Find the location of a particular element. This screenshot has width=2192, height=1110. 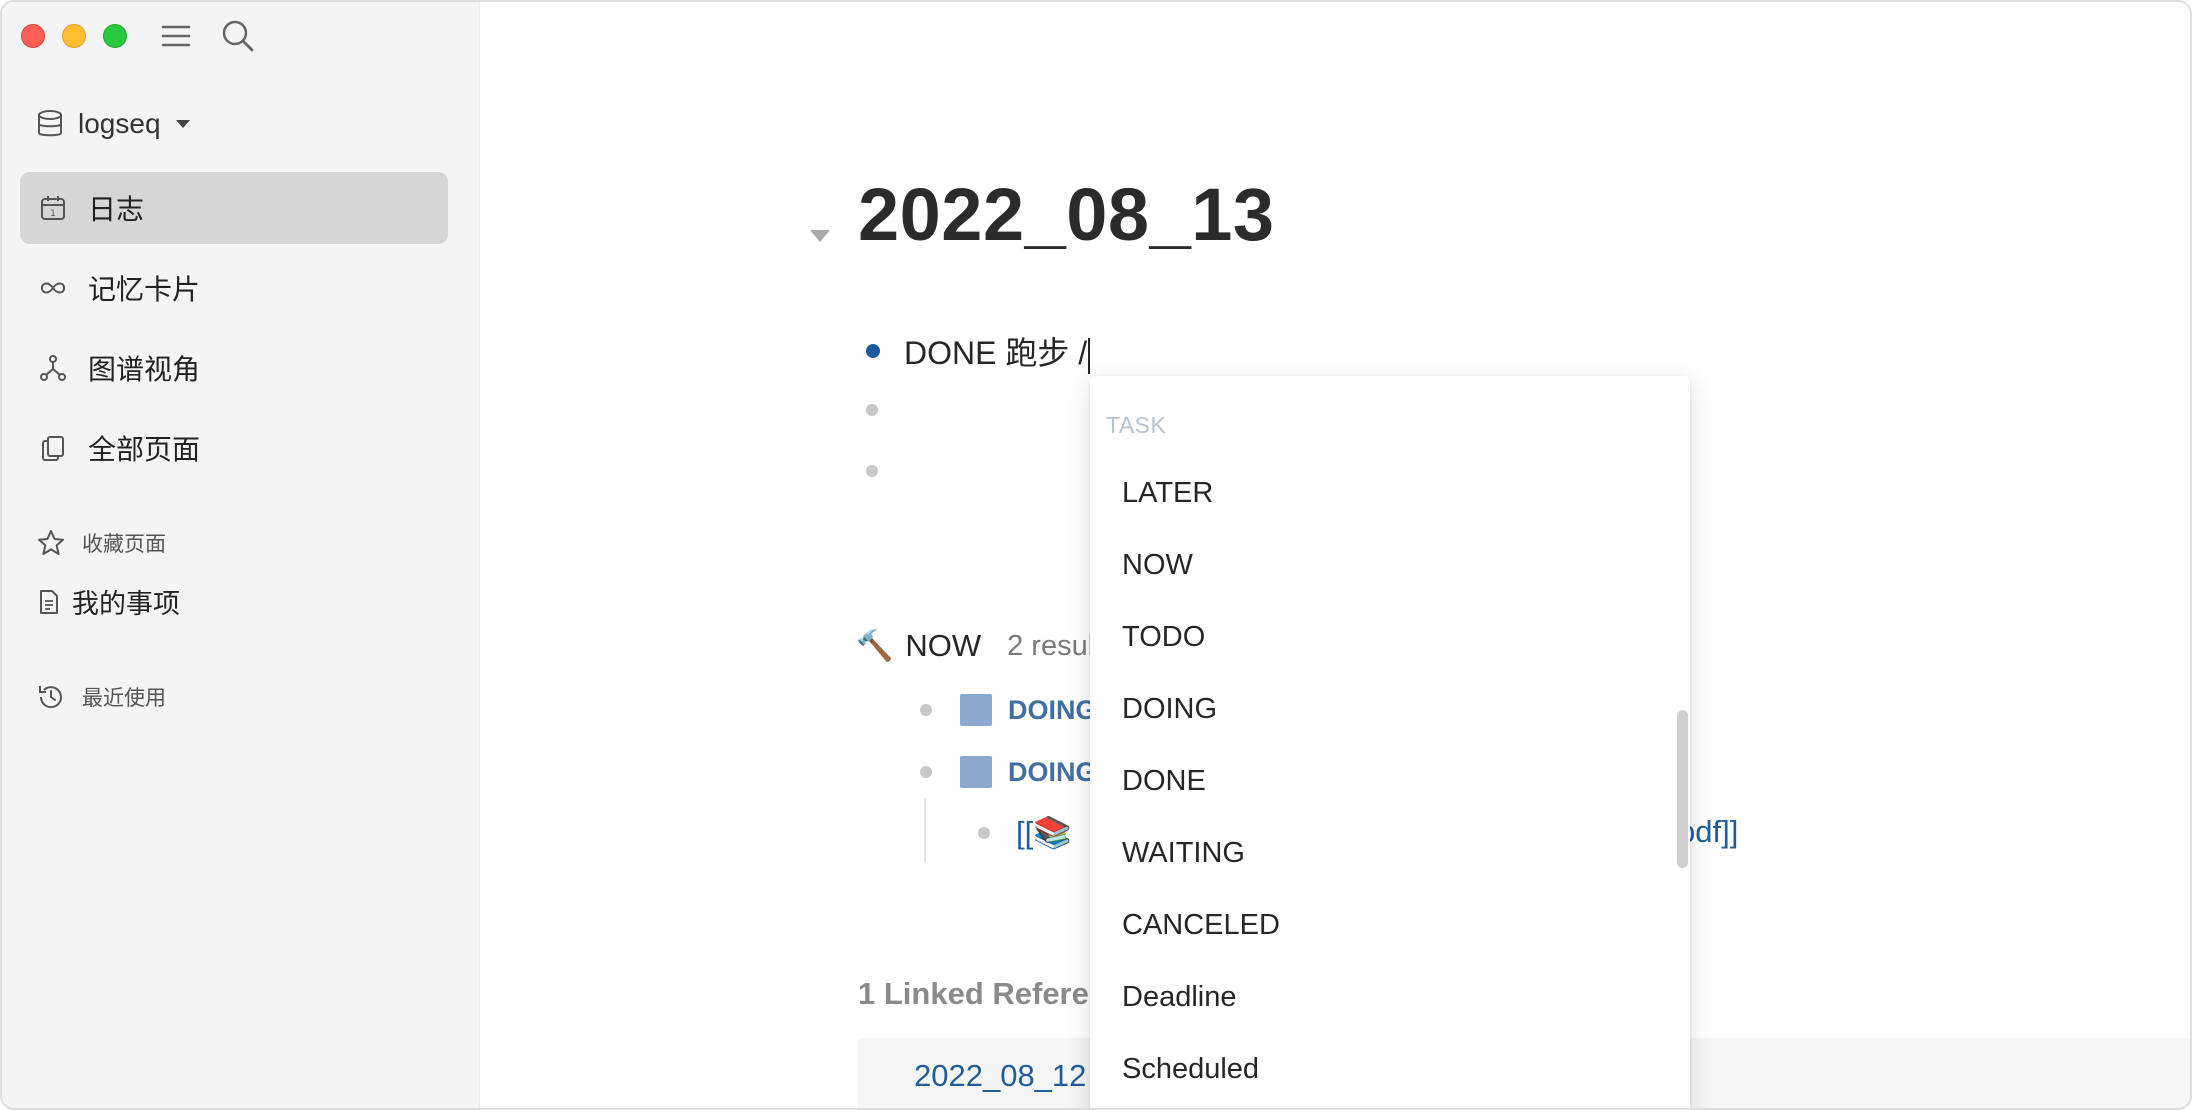

popup-item-done: DONE is located at coordinates (1383, 781).